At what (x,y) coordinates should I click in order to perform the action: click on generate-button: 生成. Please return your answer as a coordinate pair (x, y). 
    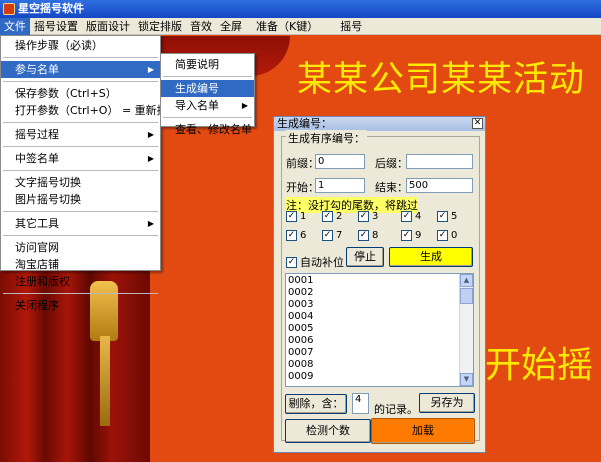
    Looking at the image, I should click on (431, 257).